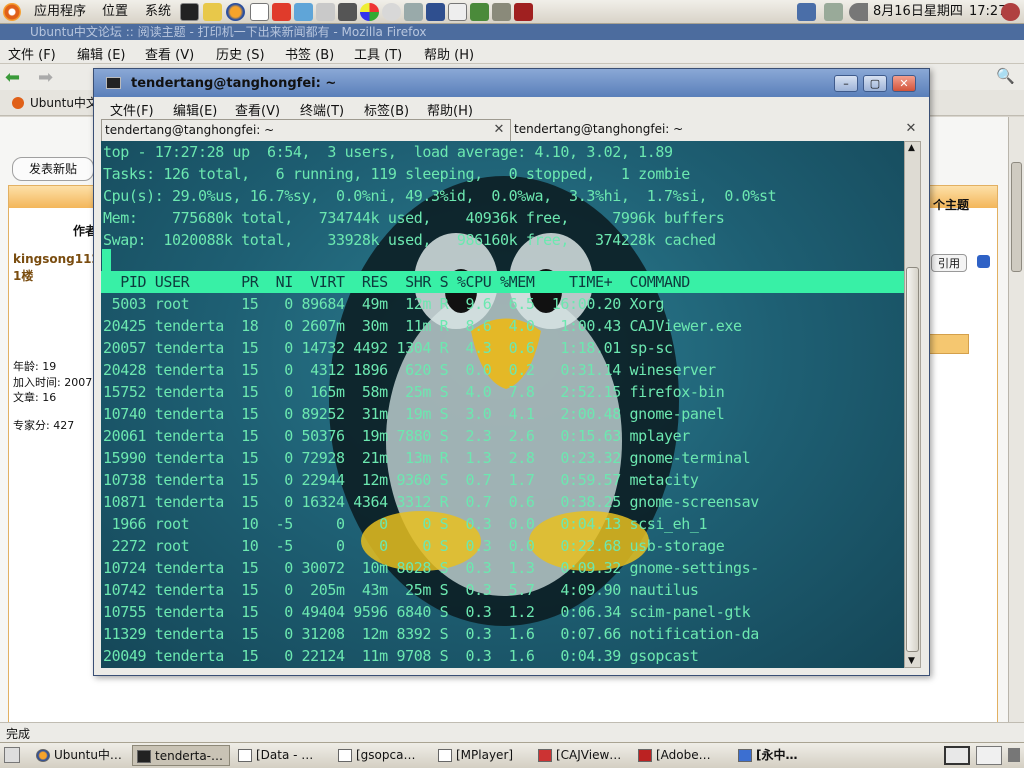  Describe the element at coordinates (18, 103) in the screenshot. I see `ubuntu-bookmark-icon` at that location.